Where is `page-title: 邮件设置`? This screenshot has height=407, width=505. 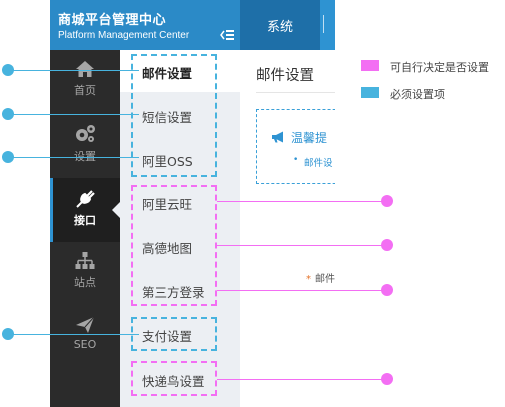
page-title: 邮件设置 is located at coordinates (285, 76).